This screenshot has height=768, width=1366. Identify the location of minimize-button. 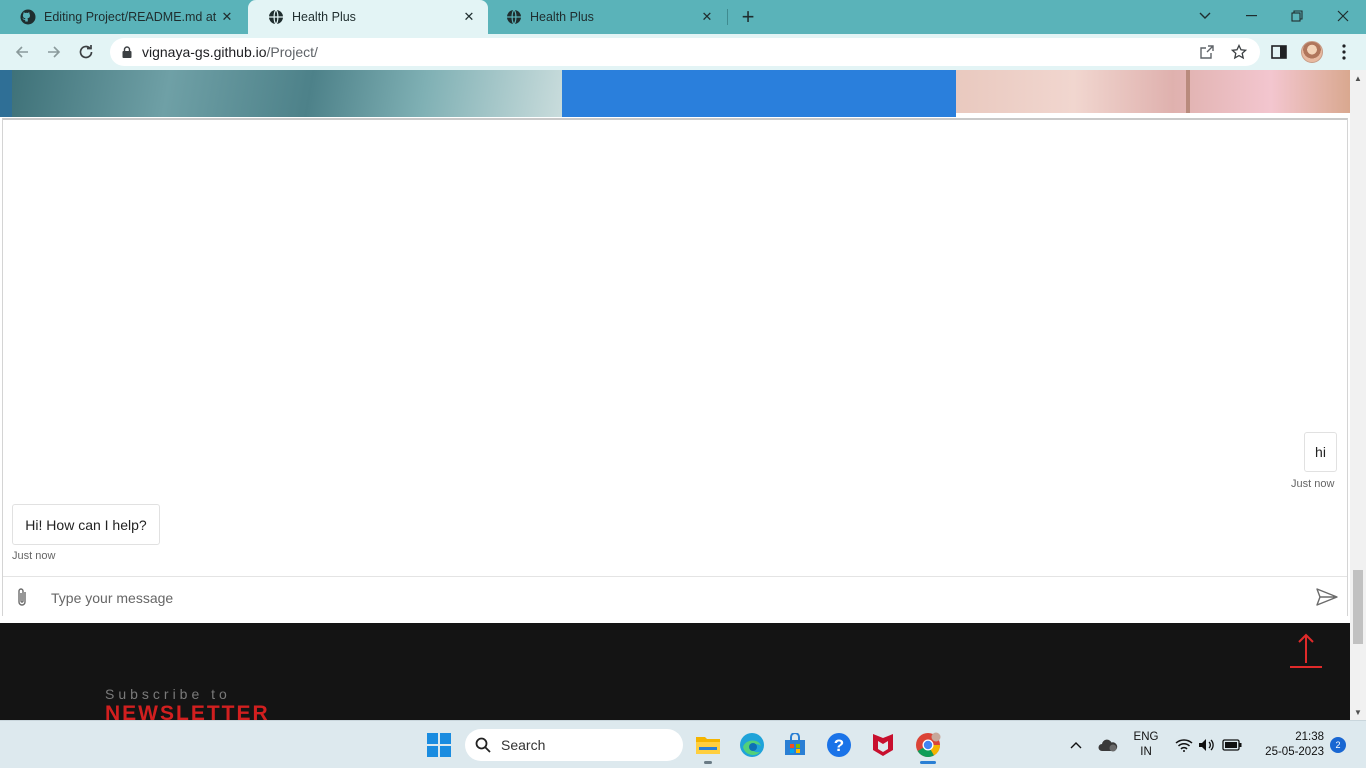
(1251, 16).